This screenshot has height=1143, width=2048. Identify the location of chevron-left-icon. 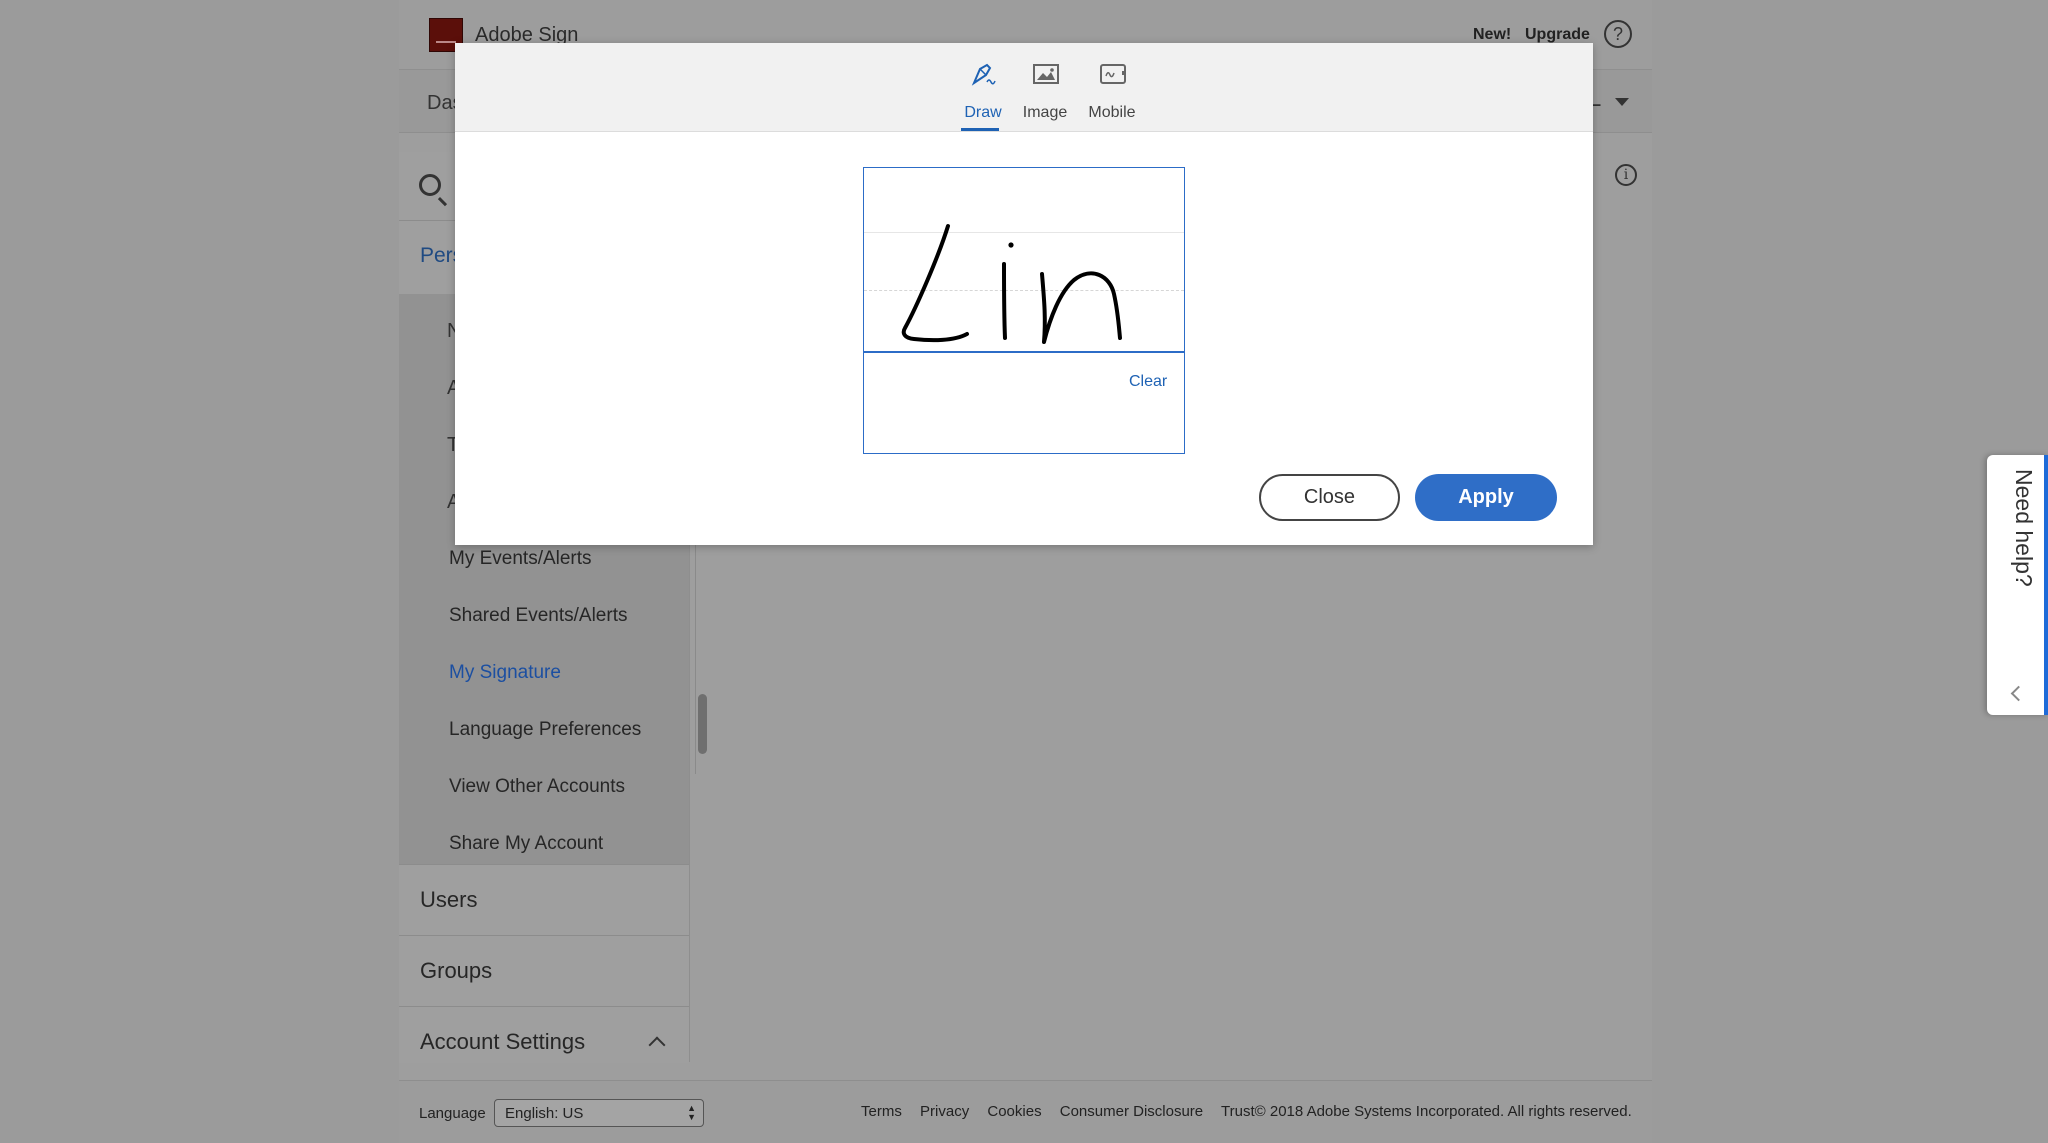
(2018, 693).